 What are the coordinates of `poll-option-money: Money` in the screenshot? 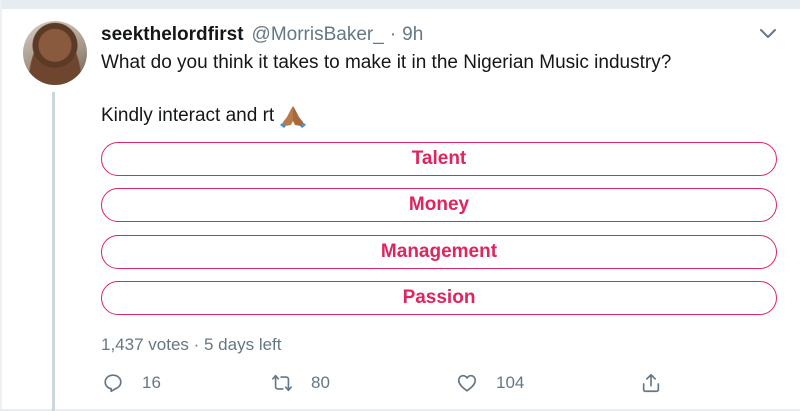 It's located at (439, 205).